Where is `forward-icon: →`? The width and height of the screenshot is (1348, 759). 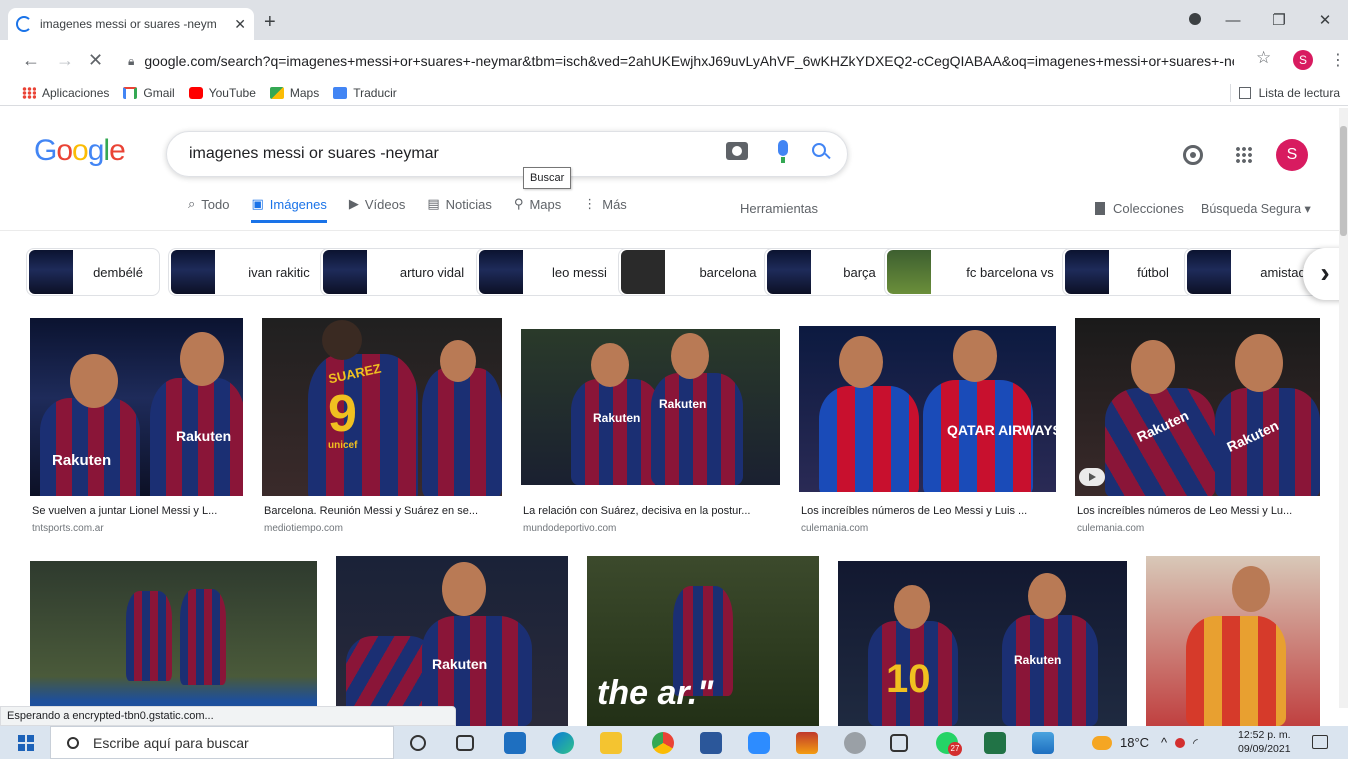 forward-icon: → is located at coordinates (65, 60).